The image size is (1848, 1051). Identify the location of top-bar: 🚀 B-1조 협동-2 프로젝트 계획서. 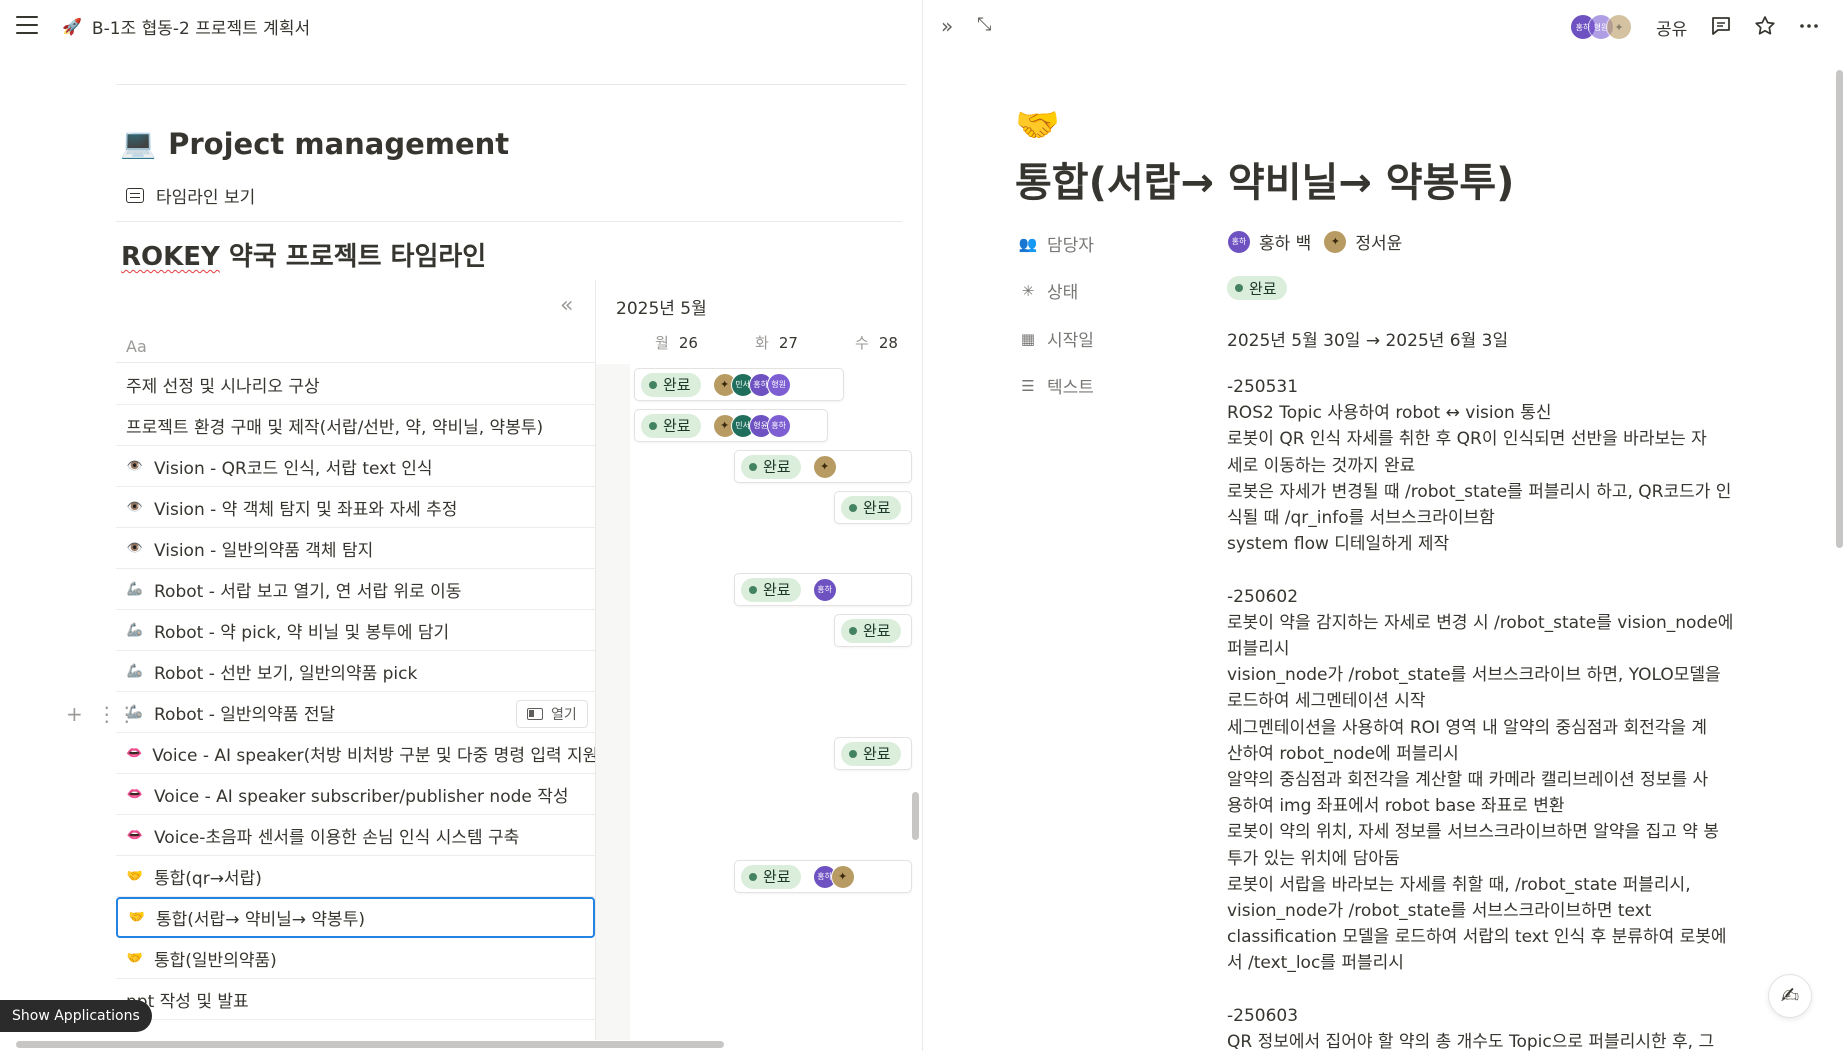
(461, 26).